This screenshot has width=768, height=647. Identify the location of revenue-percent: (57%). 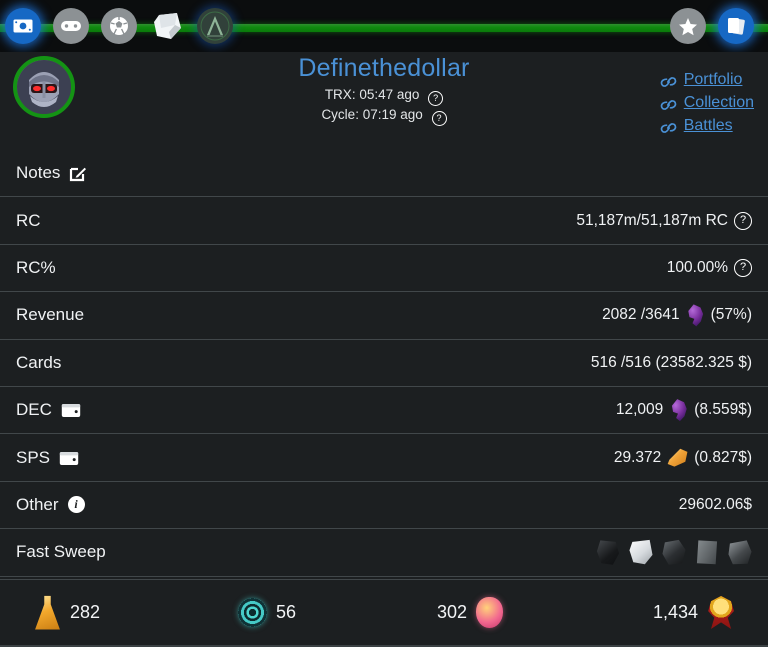
(731, 315).